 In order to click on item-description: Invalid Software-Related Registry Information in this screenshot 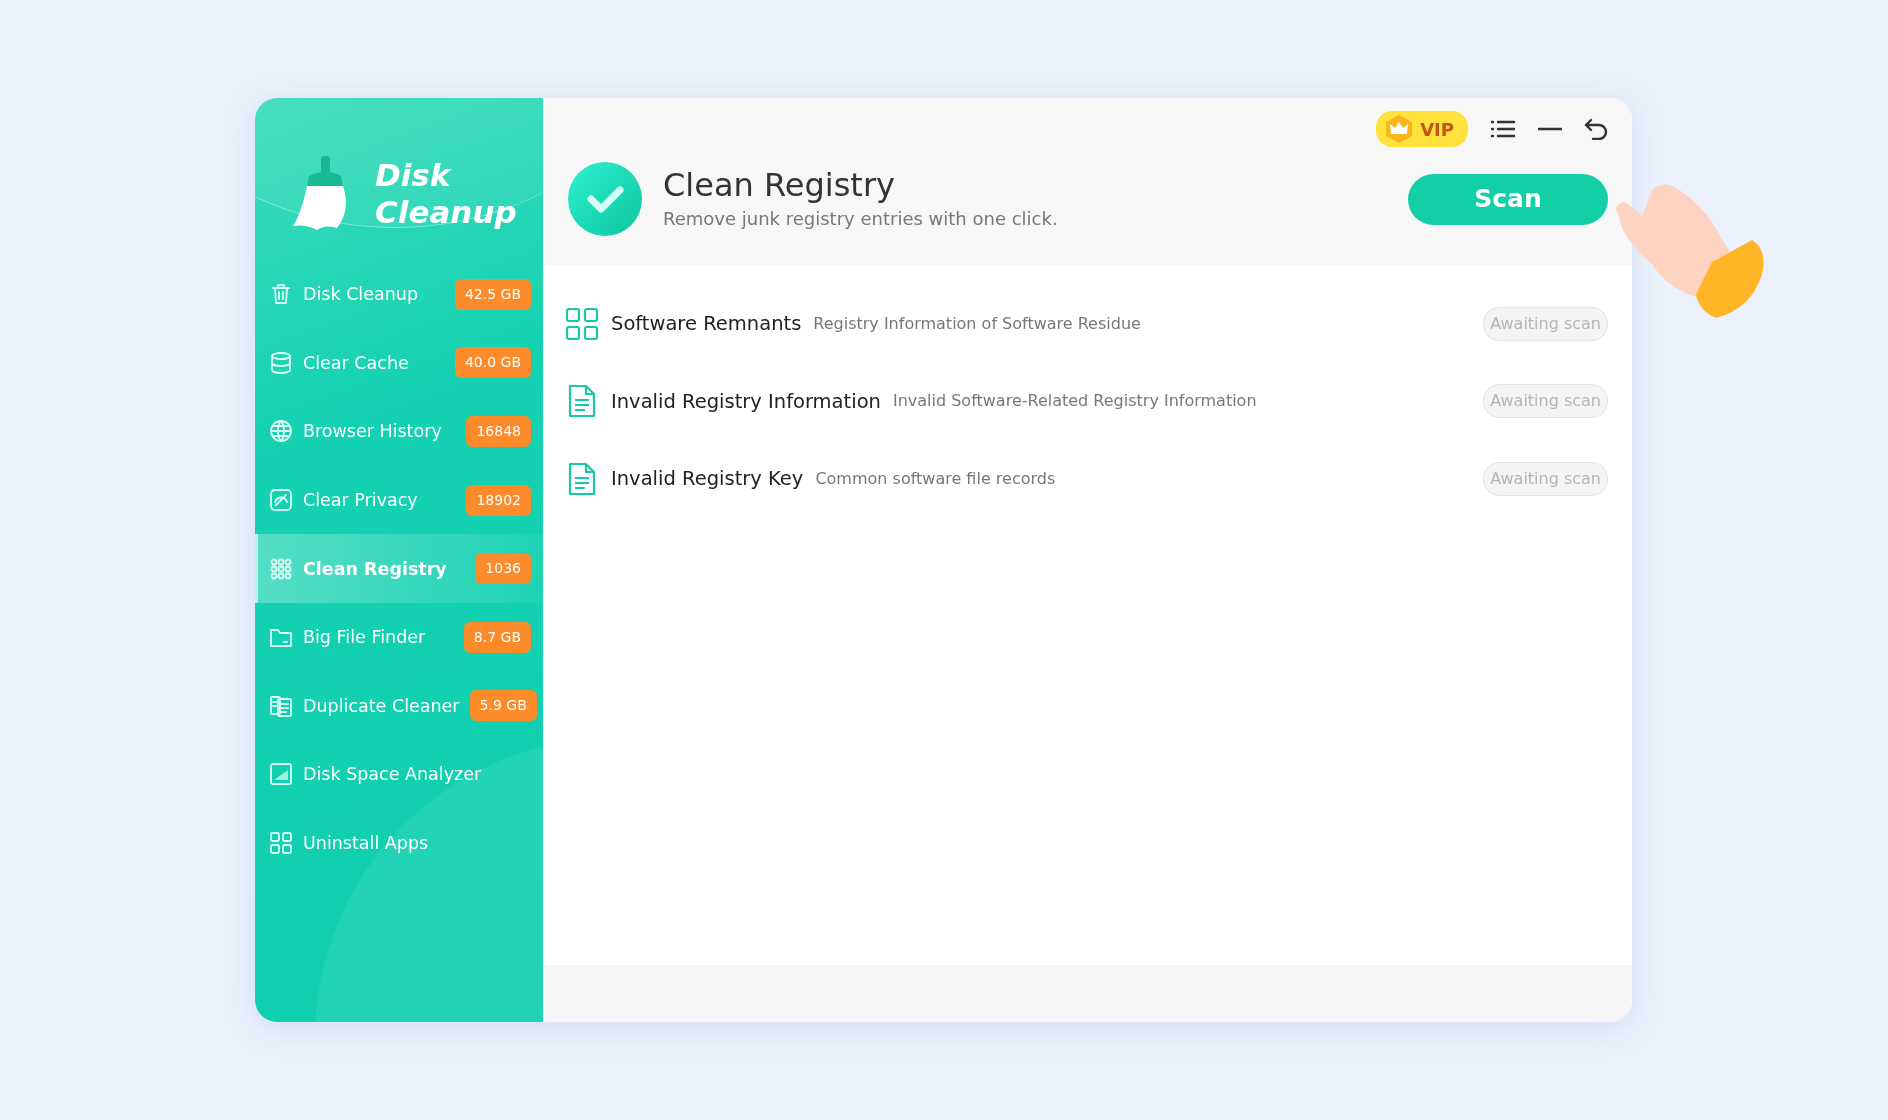, I will do `click(1074, 401)`.